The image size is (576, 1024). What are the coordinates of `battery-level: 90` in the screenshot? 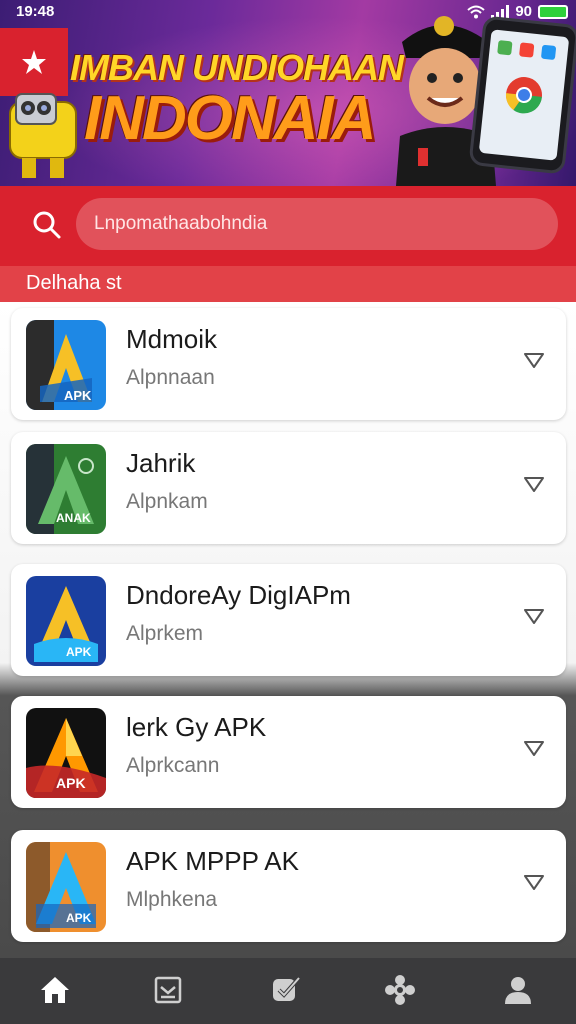 It's located at (523, 11).